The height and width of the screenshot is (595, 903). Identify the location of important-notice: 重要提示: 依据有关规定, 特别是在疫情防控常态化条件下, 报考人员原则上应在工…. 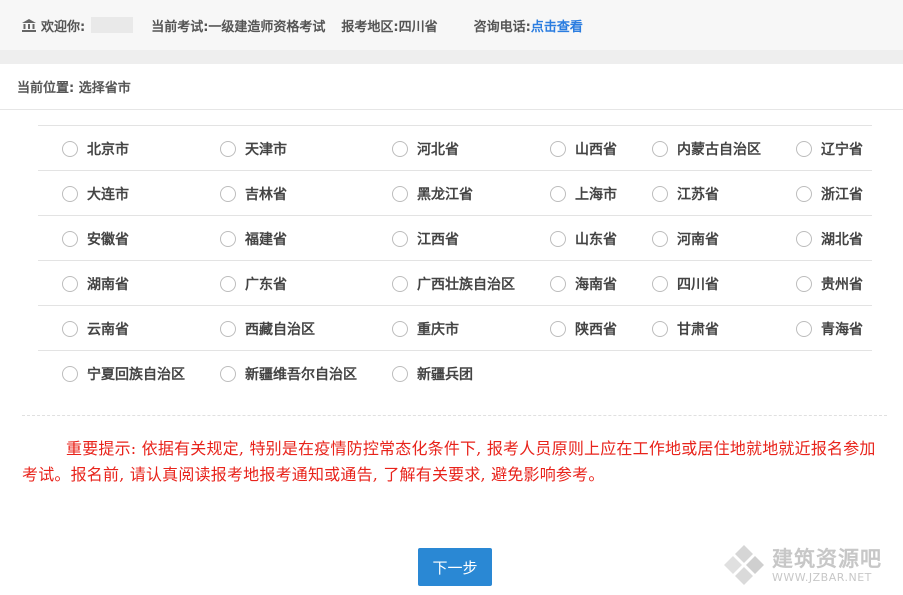
(449, 461).